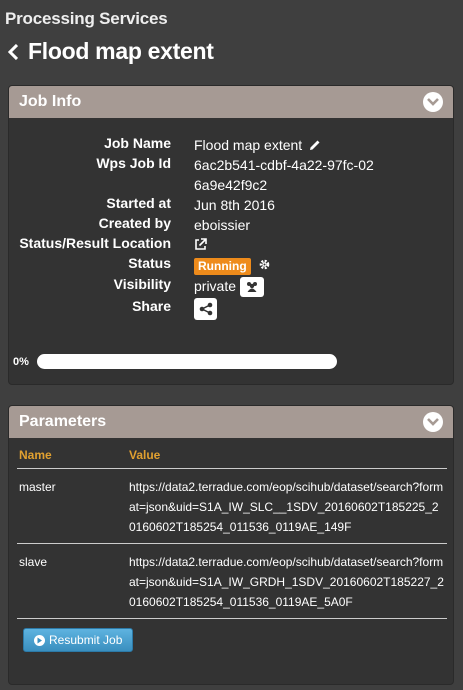  Describe the element at coordinates (133, 163) in the screenshot. I see `wps-job-id-label: Wps Job Id` at that location.